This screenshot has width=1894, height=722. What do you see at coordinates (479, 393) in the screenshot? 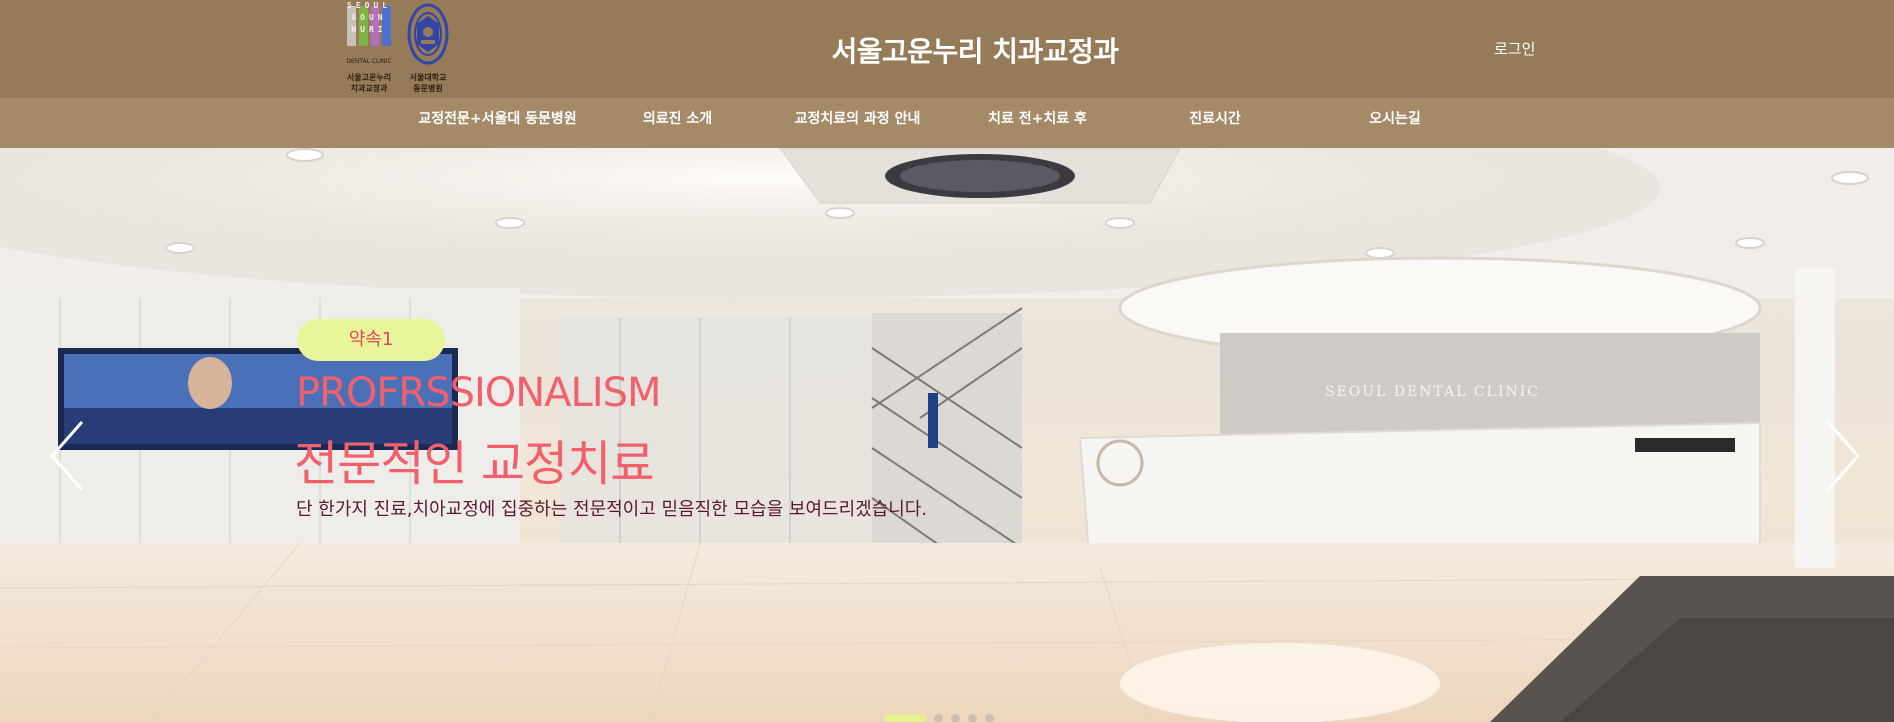
I see `hero-title-en: PROFRSSIONALISM` at bounding box center [479, 393].